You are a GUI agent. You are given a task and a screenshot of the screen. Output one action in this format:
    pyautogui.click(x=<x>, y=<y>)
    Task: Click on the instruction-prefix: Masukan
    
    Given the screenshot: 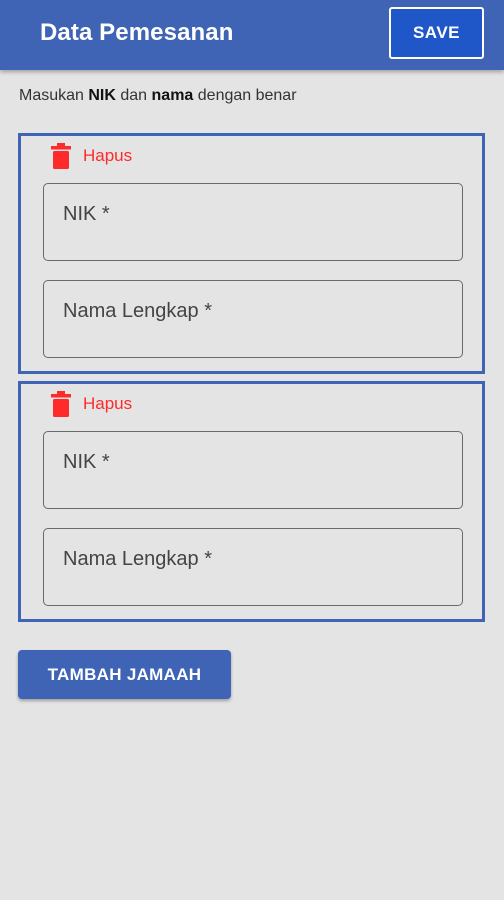 What is the action you would take?
    pyautogui.click(x=54, y=95)
    